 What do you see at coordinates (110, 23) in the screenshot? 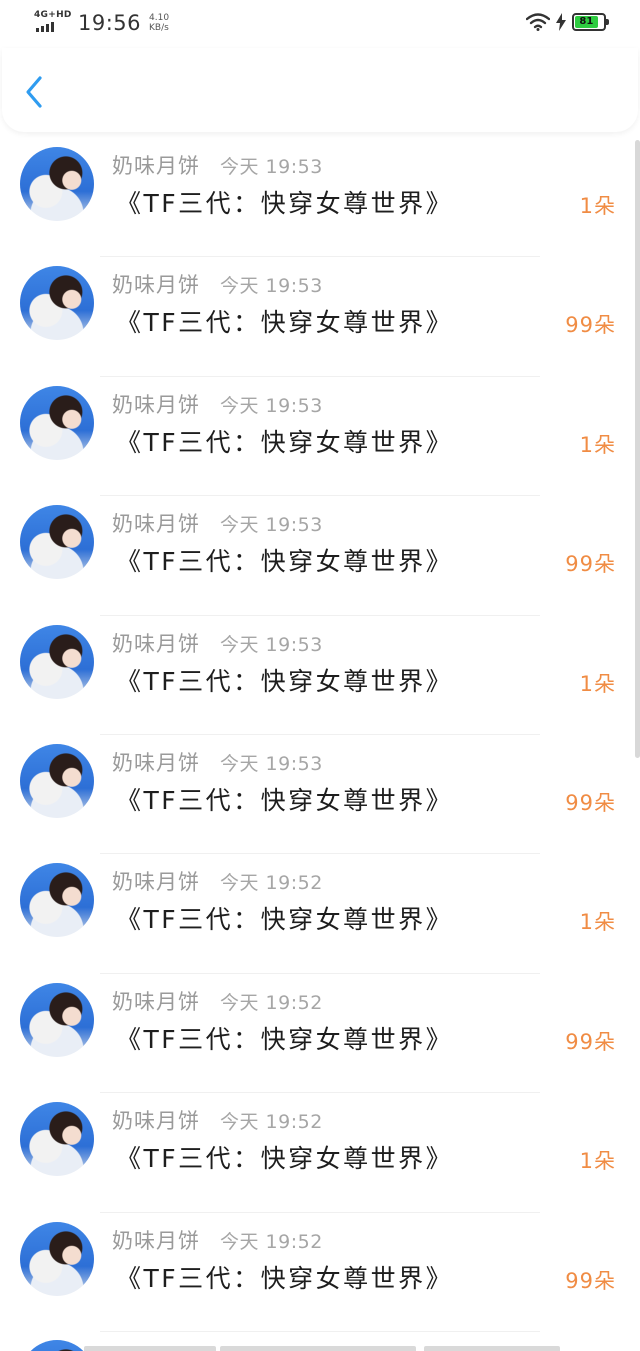
I see `status-time: 19:56` at bounding box center [110, 23].